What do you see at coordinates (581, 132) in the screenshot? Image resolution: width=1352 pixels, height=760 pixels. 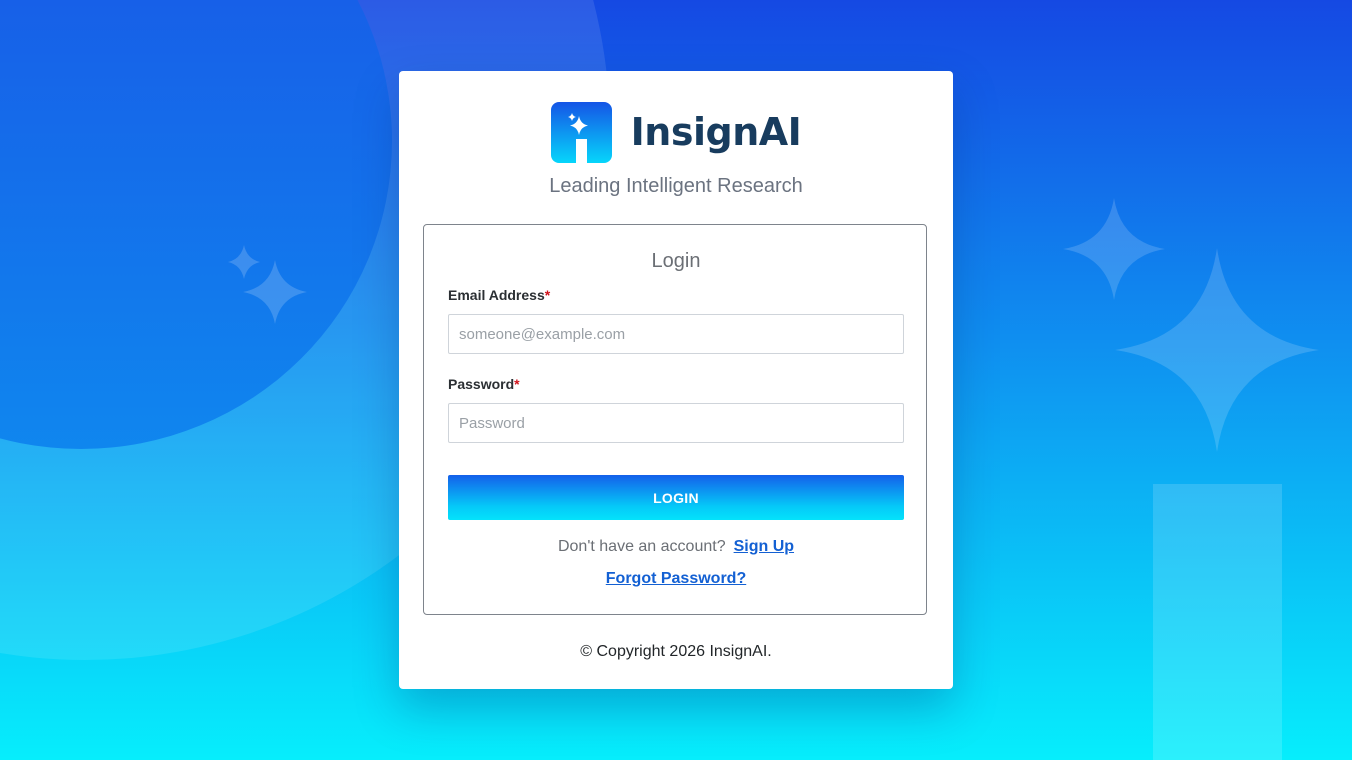 I see `logo-sparkle-icon` at bounding box center [581, 132].